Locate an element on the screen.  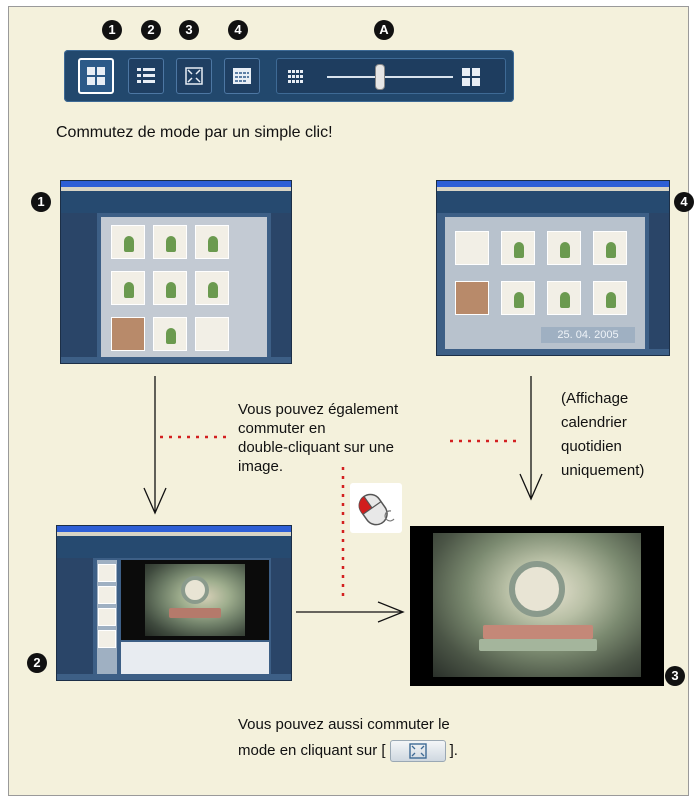
calendar-note-line3: quotidien is located at coordinates (591, 446).